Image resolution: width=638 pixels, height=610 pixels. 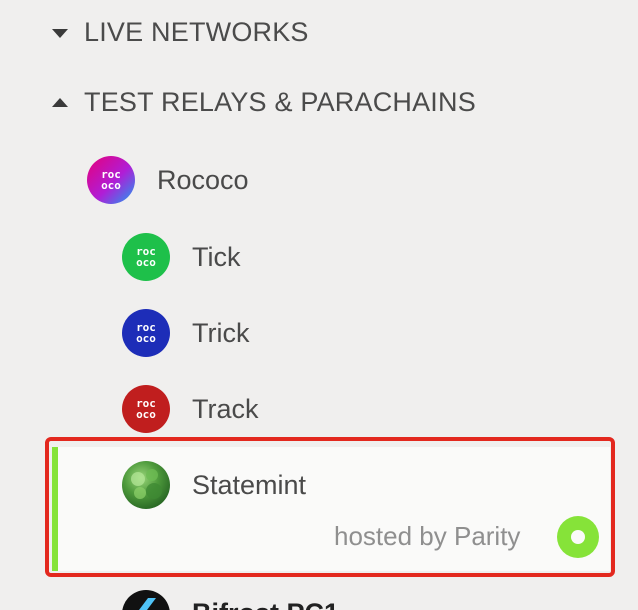 What do you see at coordinates (280, 102) in the screenshot?
I see `group-test-relays-label: TEST RELAYS & PARACHAINS` at bounding box center [280, 102].